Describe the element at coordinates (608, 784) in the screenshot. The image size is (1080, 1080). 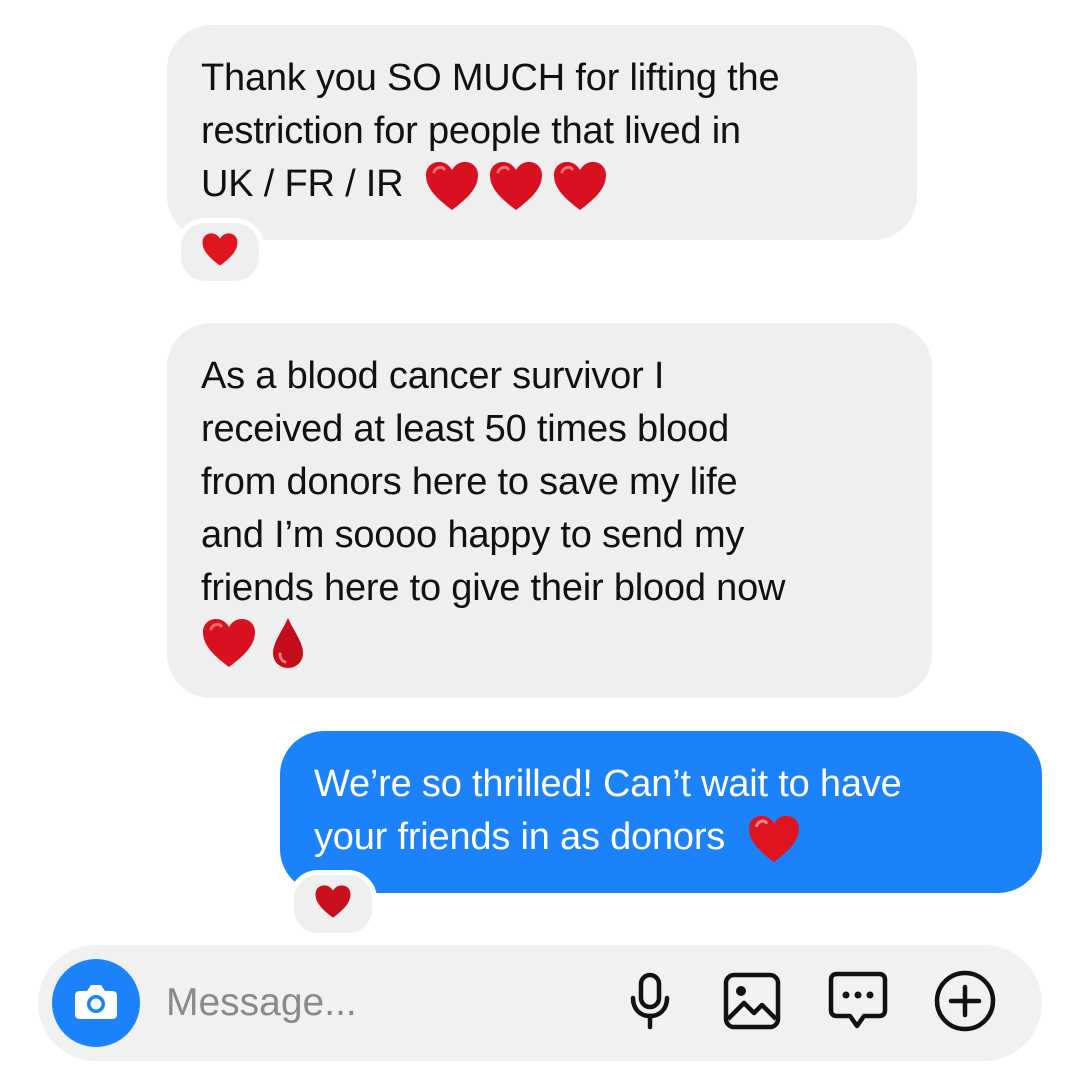
I see `message-text-line: We’re so thrilled! Can’t wait to have` at that location.